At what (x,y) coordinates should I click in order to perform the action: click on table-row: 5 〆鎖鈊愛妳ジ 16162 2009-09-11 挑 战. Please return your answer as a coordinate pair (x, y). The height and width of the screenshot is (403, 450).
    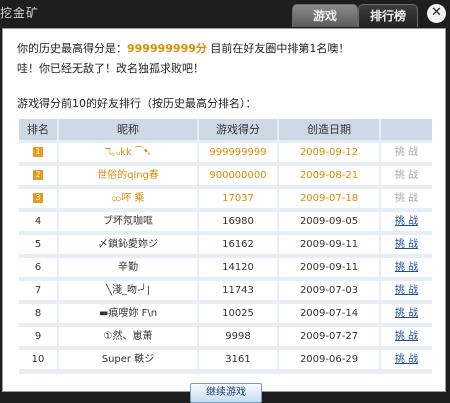
    Looking at the image, I should click on (225, 244).